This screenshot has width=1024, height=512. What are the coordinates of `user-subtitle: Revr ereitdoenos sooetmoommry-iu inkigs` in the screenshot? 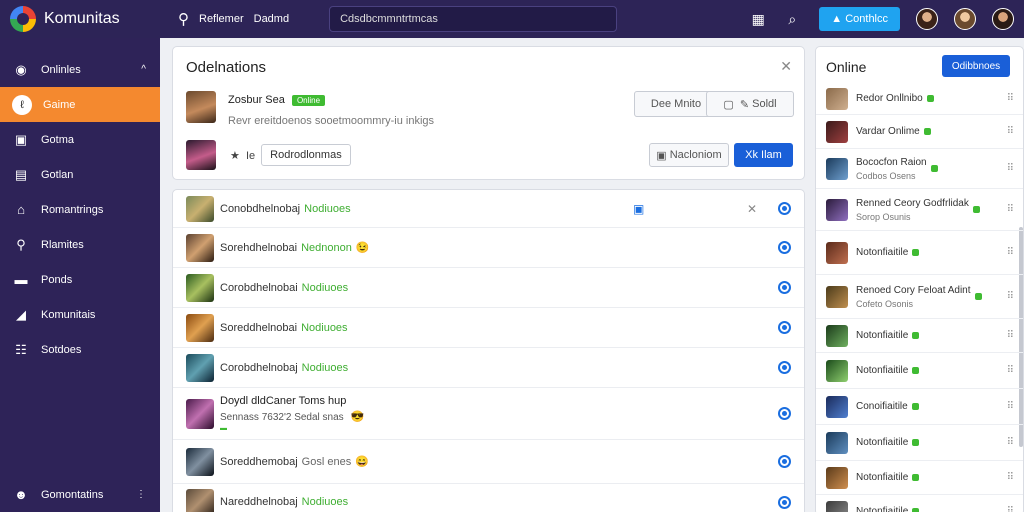 It's located at (331, 121).